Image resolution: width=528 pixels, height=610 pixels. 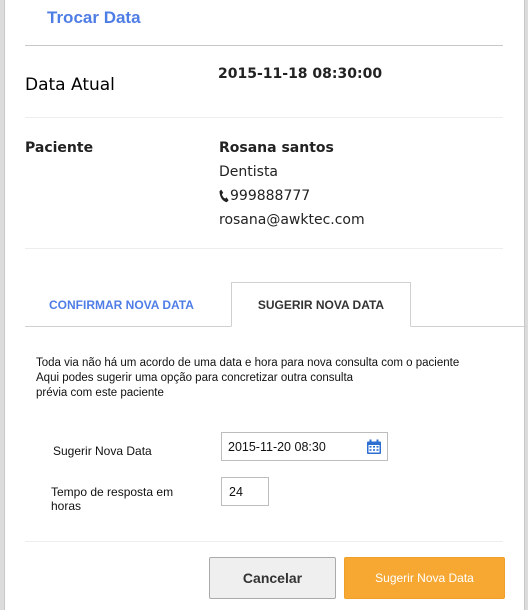 I want to click on response-time-label: Tempo de resposta em horas, so click(x=112, y=499).